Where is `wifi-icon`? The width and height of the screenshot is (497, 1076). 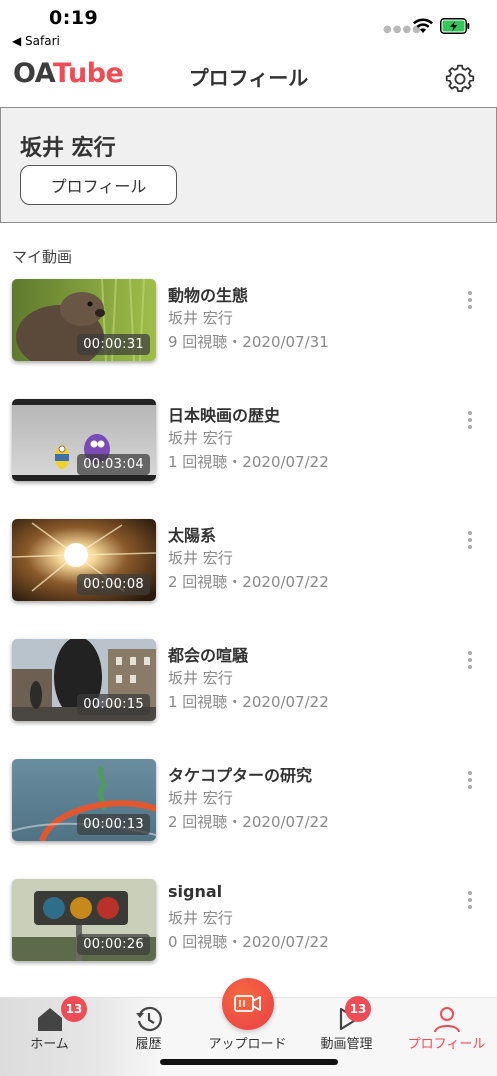 wifi-icon is located at coordinates (423, 25).